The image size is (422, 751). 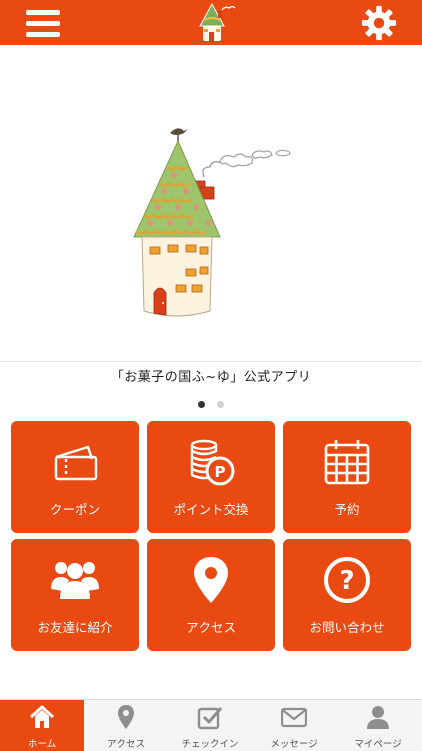 What do you see at coordinates (42, 716) in the screenshot?
I see `home-icon` at bounding box center [42, 716].